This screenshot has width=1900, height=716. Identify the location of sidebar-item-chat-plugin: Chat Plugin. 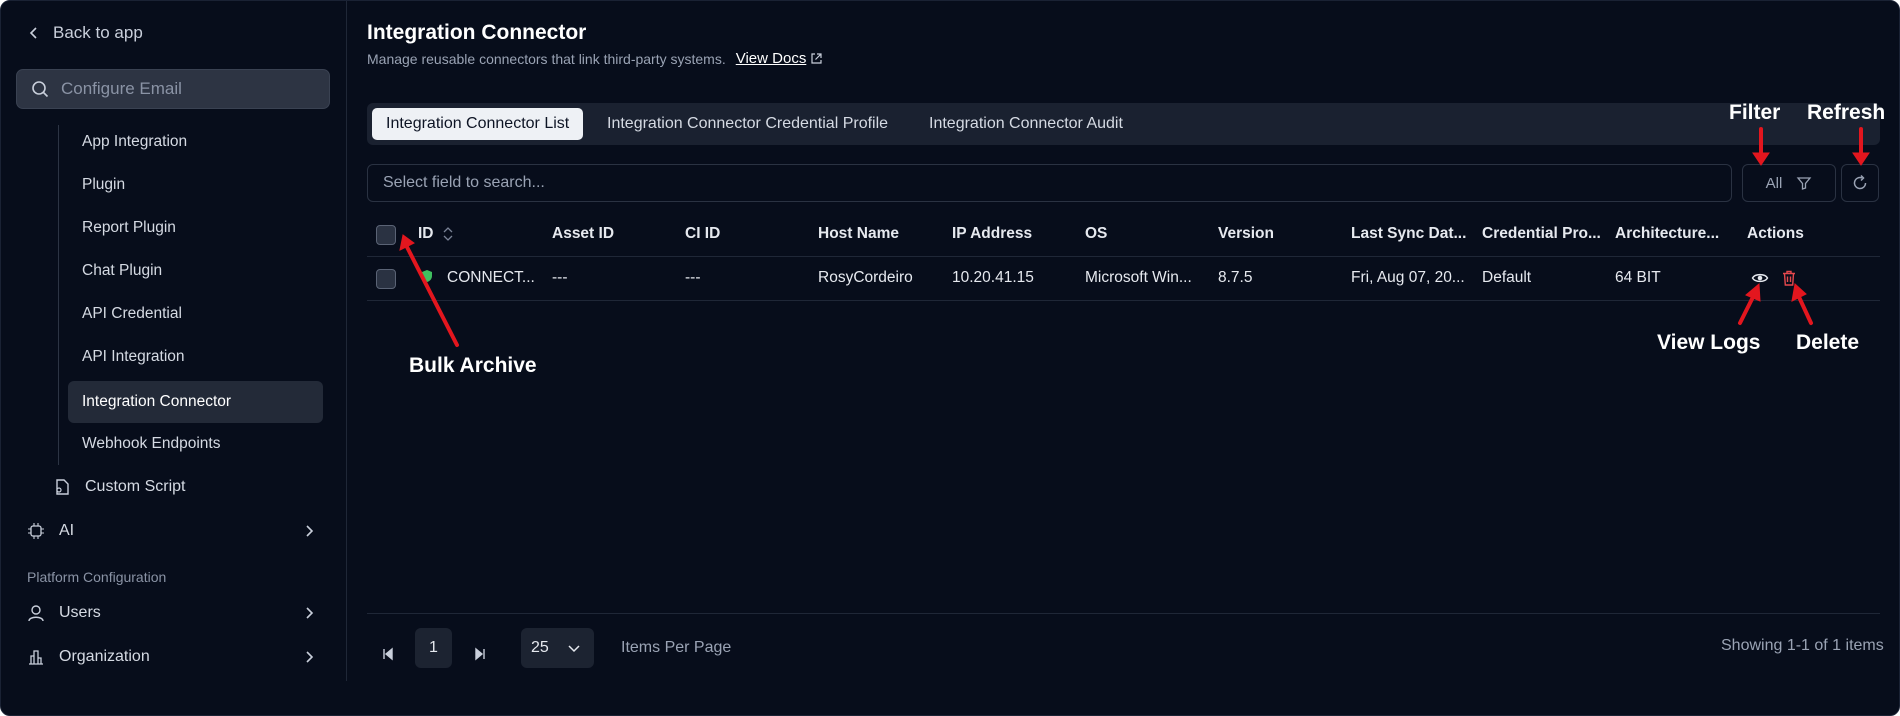
(122, 271).